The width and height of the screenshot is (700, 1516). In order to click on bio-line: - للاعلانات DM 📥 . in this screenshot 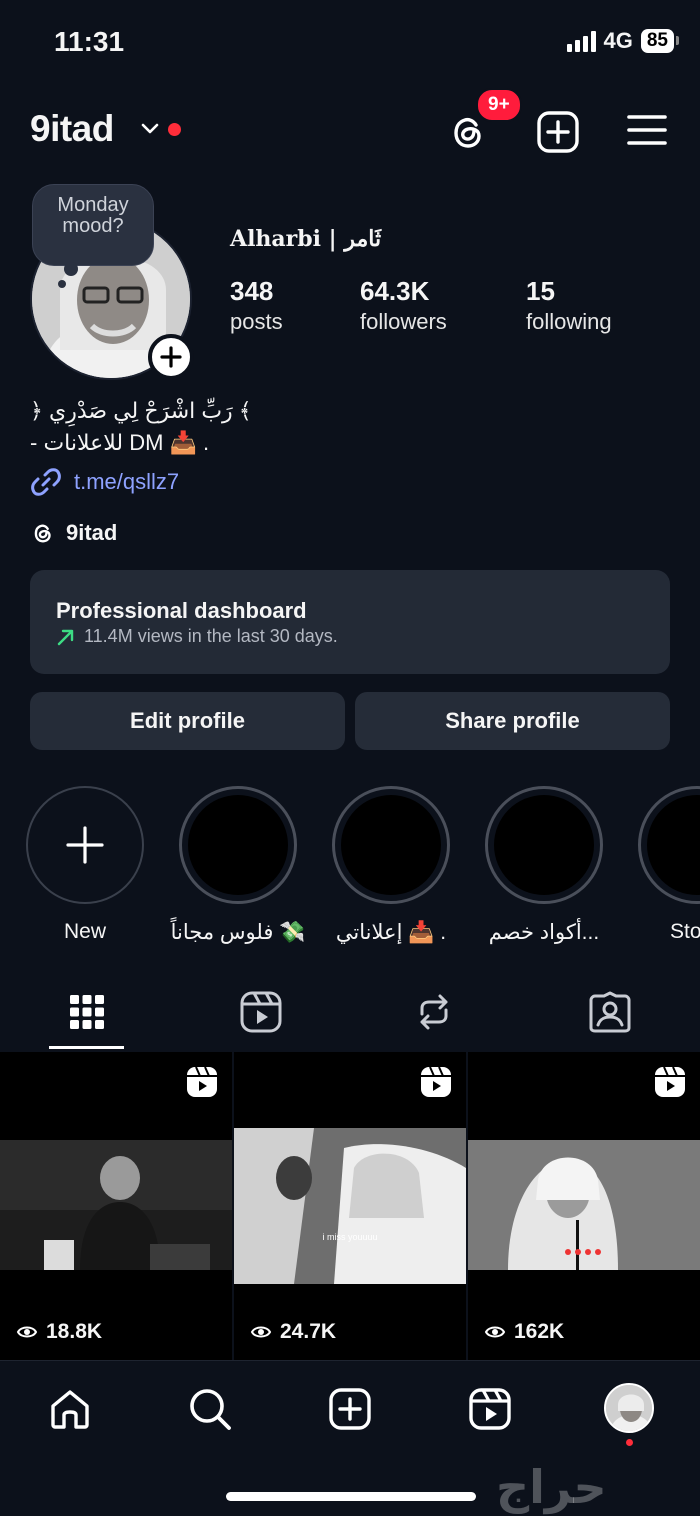, I will do `click(120, 442)`.